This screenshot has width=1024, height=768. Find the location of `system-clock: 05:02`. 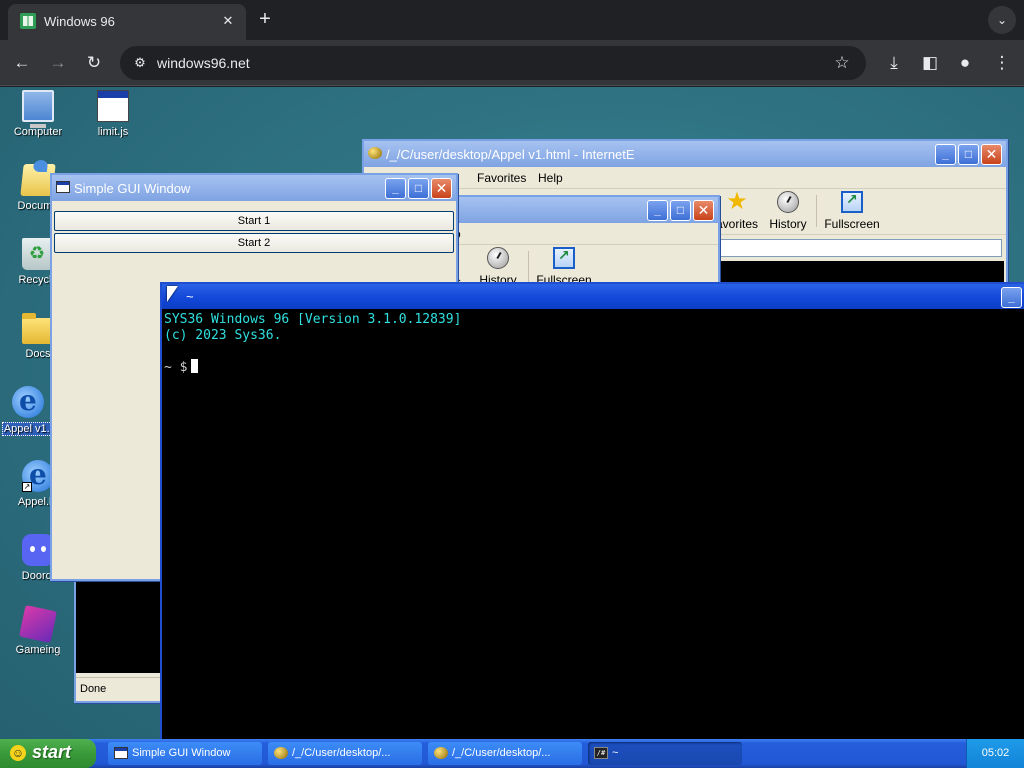

system-clock: 05:02 is located at coordinates (995, 753).